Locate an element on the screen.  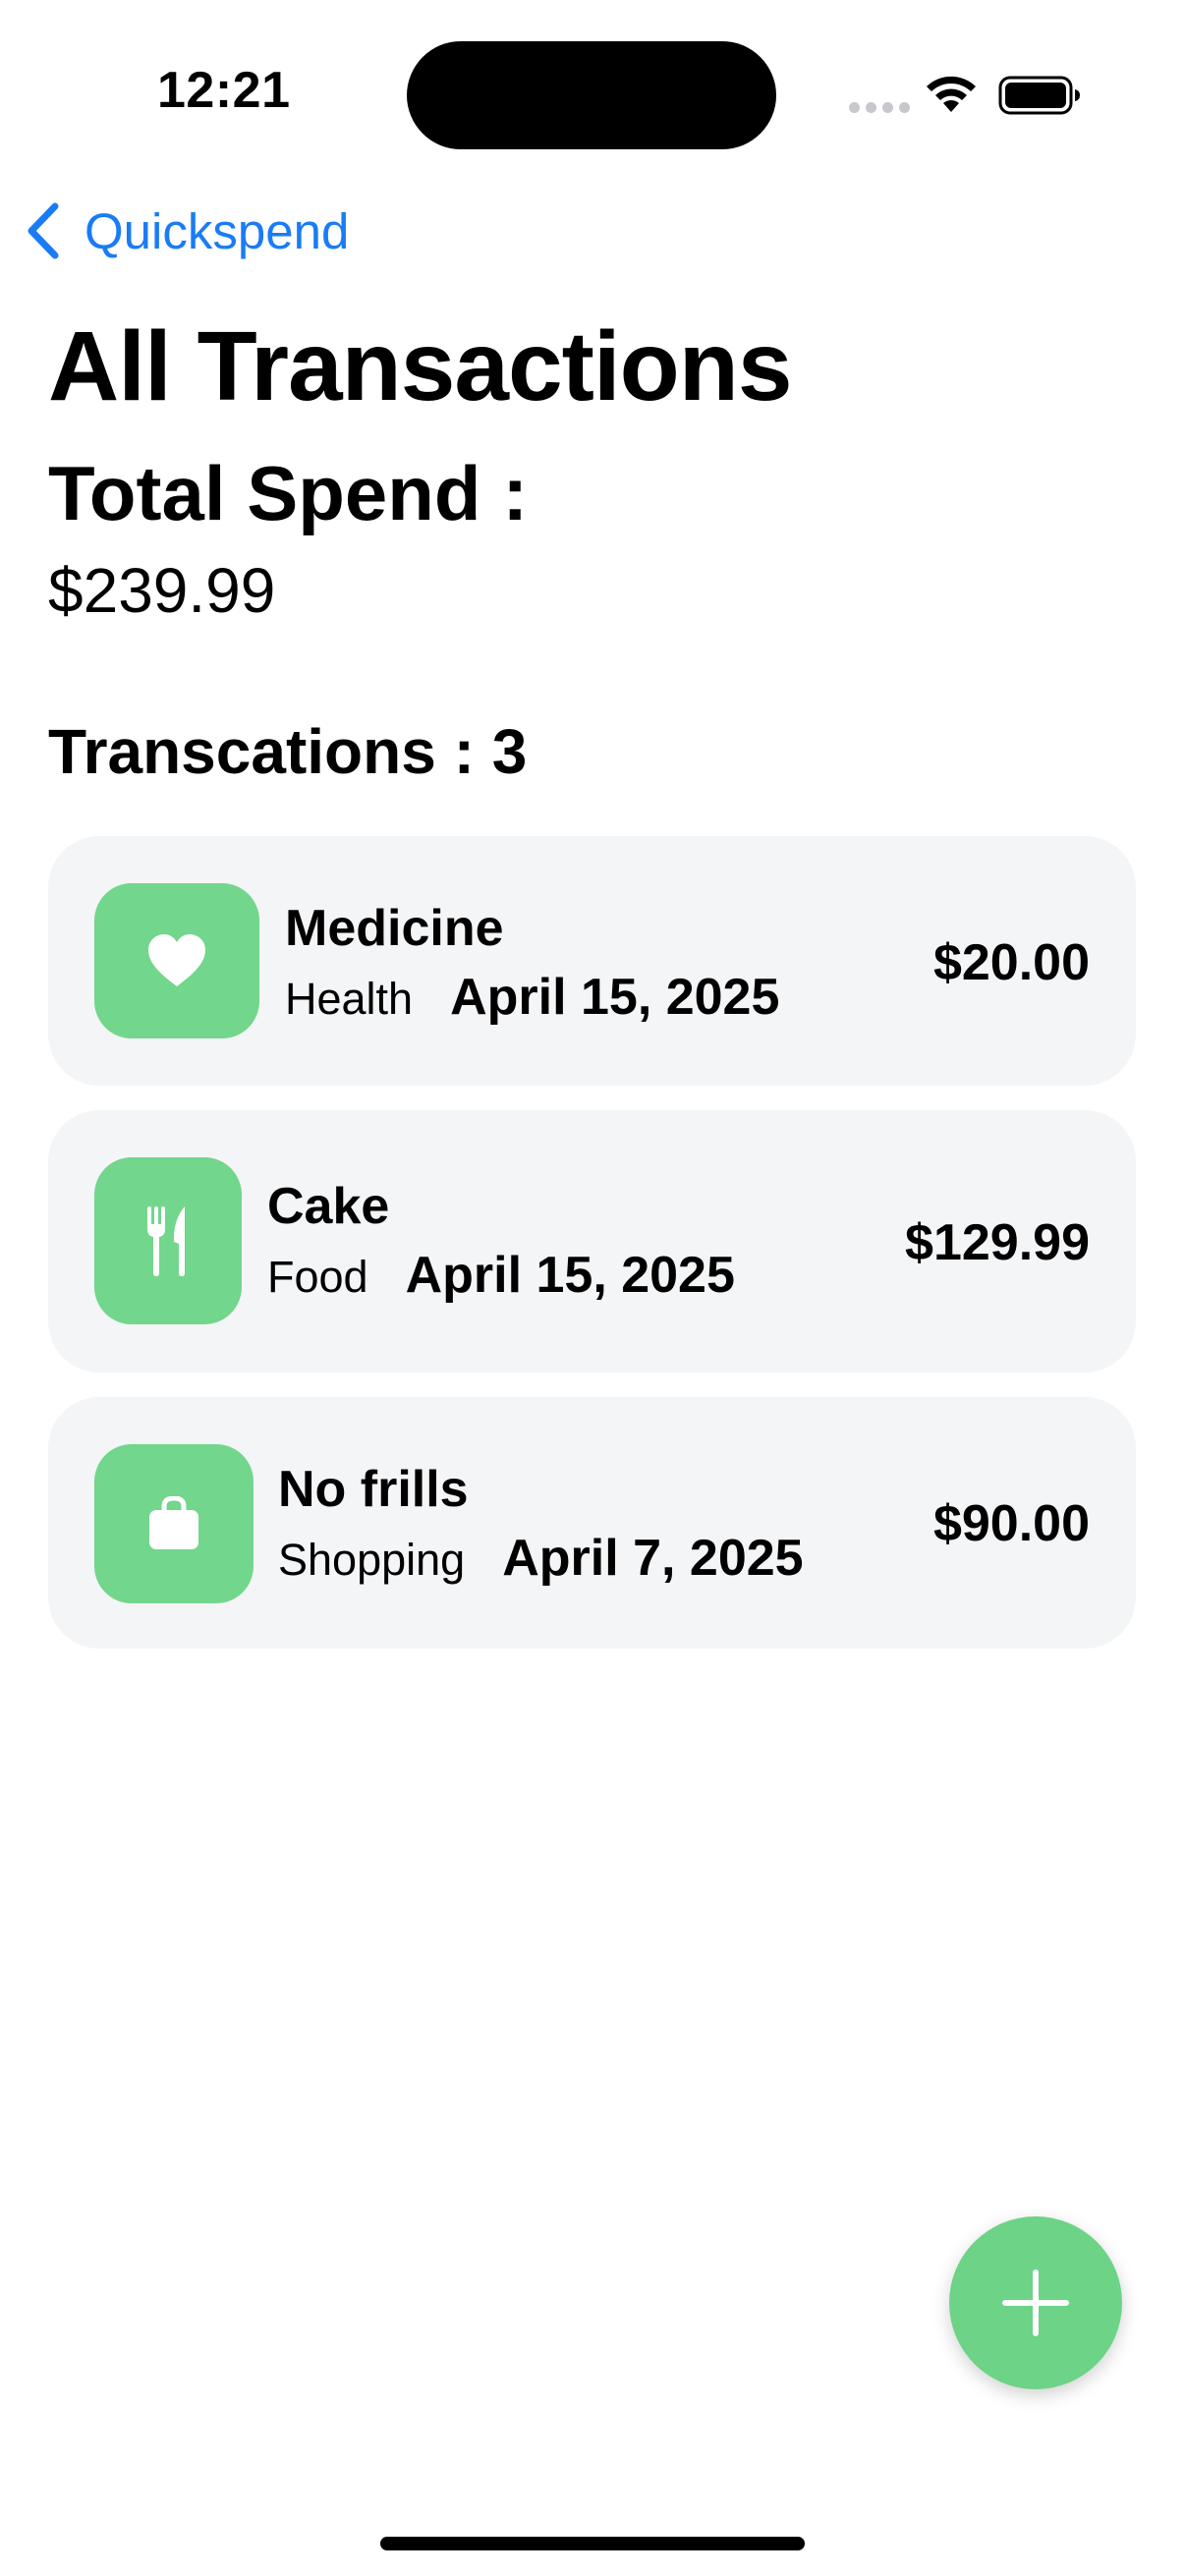
transaction-title: Cake is located at coordinates (328, 1206).